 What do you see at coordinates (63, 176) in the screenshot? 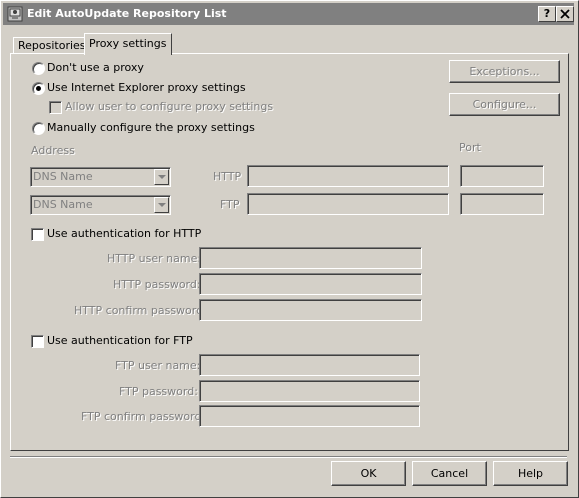
I see `http-address-type-value: DNS Name` at bounding box center [63, 176].